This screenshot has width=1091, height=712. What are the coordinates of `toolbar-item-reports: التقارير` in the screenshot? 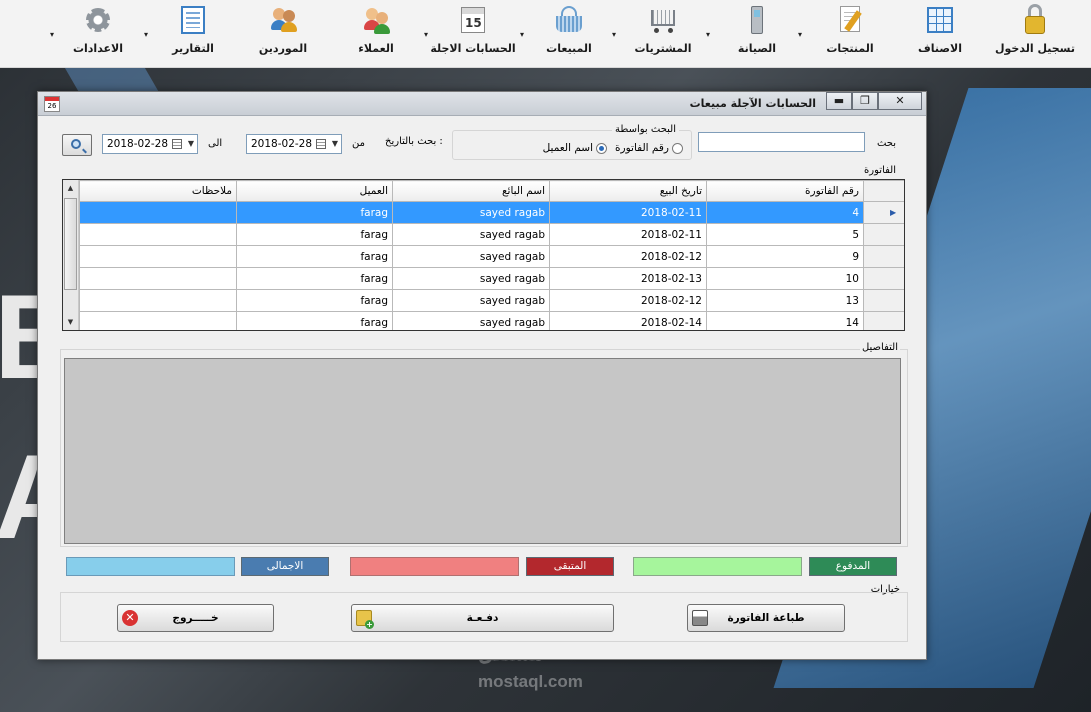 It's located at (193, 34).